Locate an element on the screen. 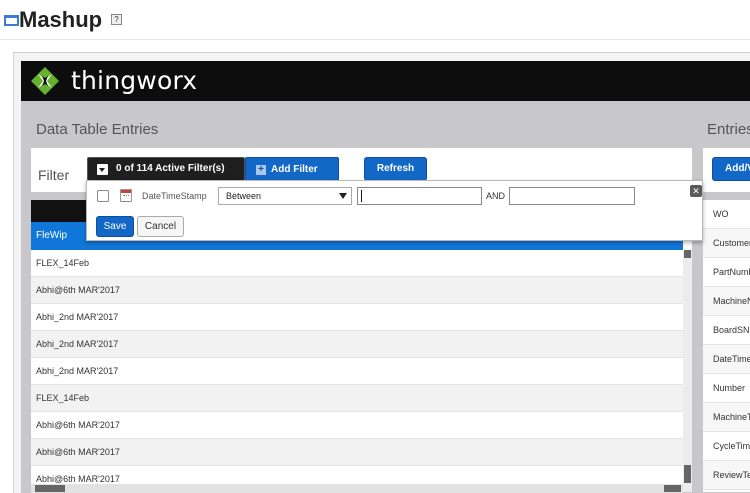 This screenshot has height=493, width=750. field-item: Number is located at coordinates (726, 388).